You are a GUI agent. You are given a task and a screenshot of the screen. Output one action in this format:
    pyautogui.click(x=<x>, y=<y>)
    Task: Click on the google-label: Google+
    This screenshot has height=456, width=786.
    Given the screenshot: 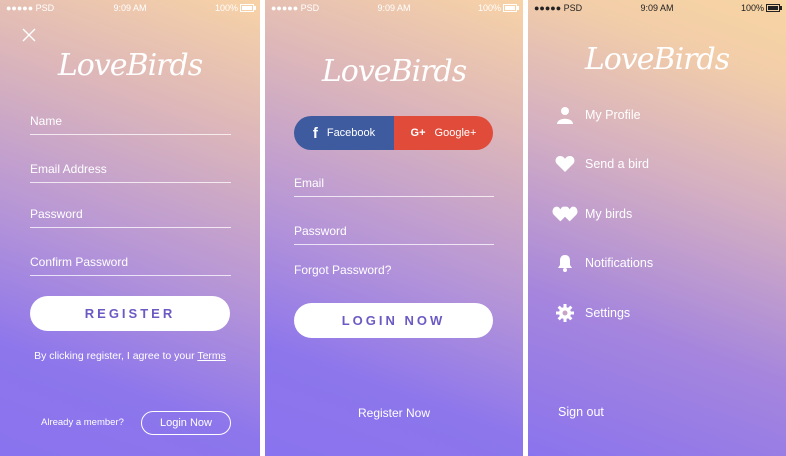 What is the action you would take?
    pyautogui.click(x=455, y=133)
    